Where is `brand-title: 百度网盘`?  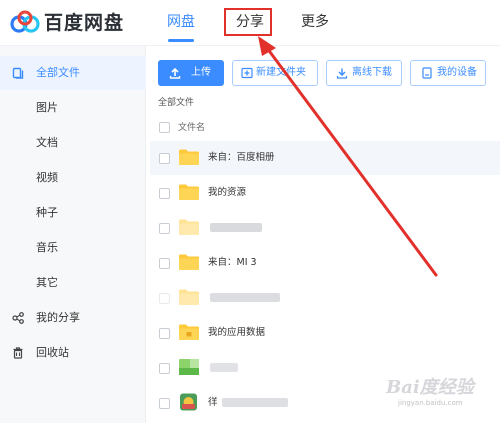
brand-title: 百度网盘 is located at coordinates (84, 23).